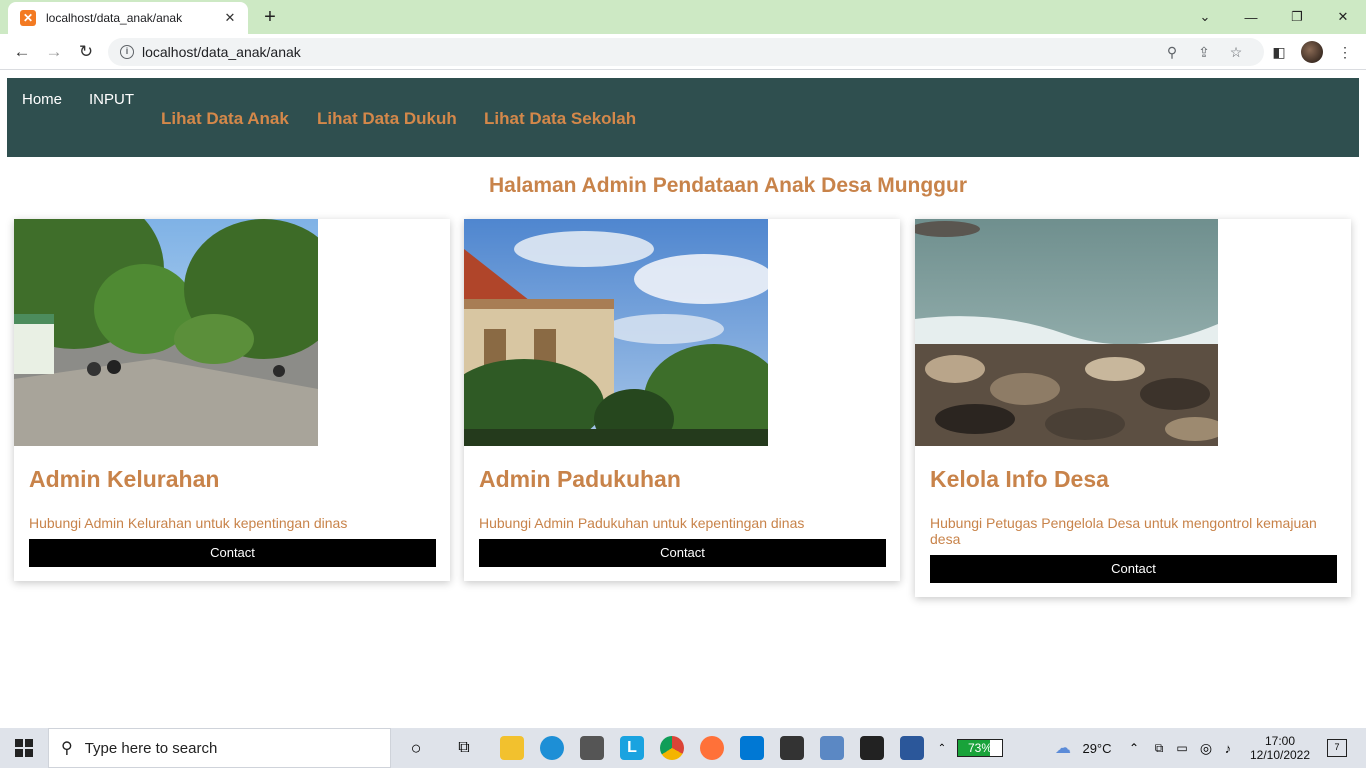  I want to click on notifications-icon: 7, so click(1337, 748).